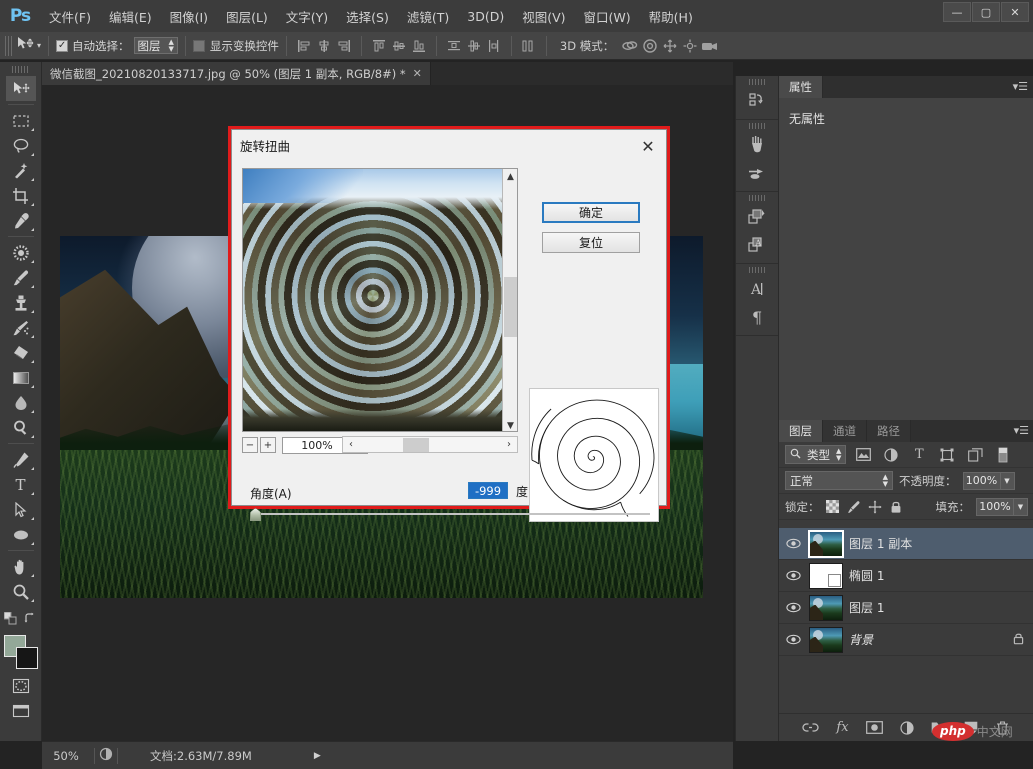 This screenshot has height=769, width=1033. Describe the element at coordinates (21, 277) in the screenshot. I see `brush-tool` at that location.